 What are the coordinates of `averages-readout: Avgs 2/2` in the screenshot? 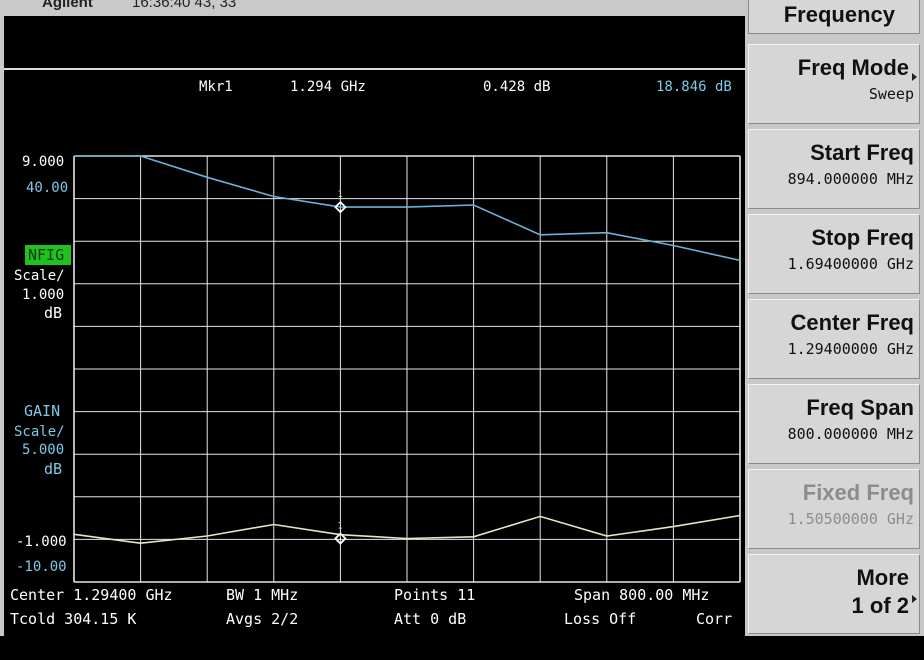 It's located at (262, 619).